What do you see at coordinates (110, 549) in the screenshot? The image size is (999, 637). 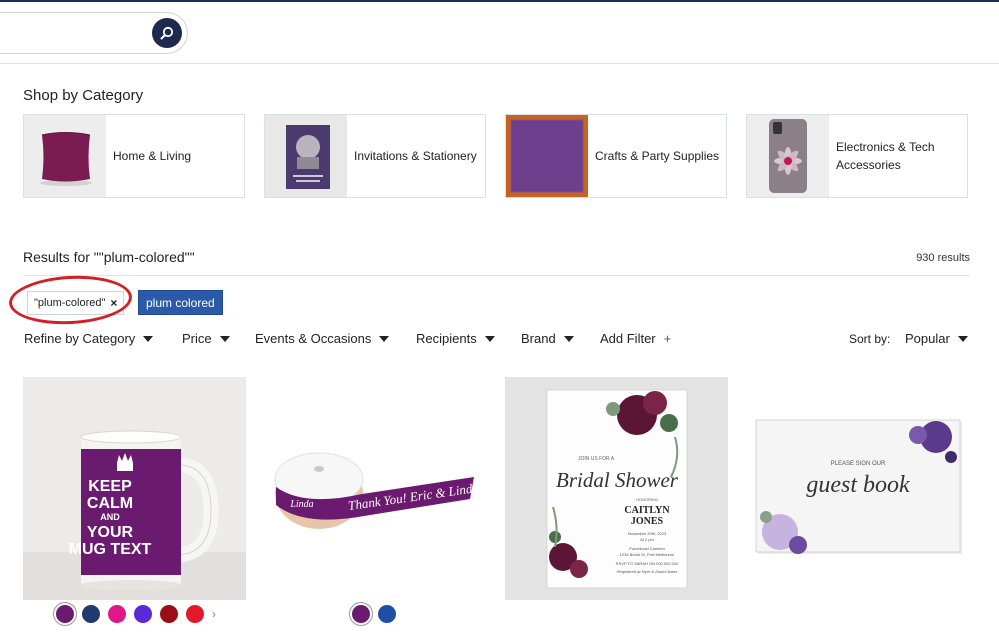 I see `mug-line-5: MUG TEXT` at bounding box center [110, 549].